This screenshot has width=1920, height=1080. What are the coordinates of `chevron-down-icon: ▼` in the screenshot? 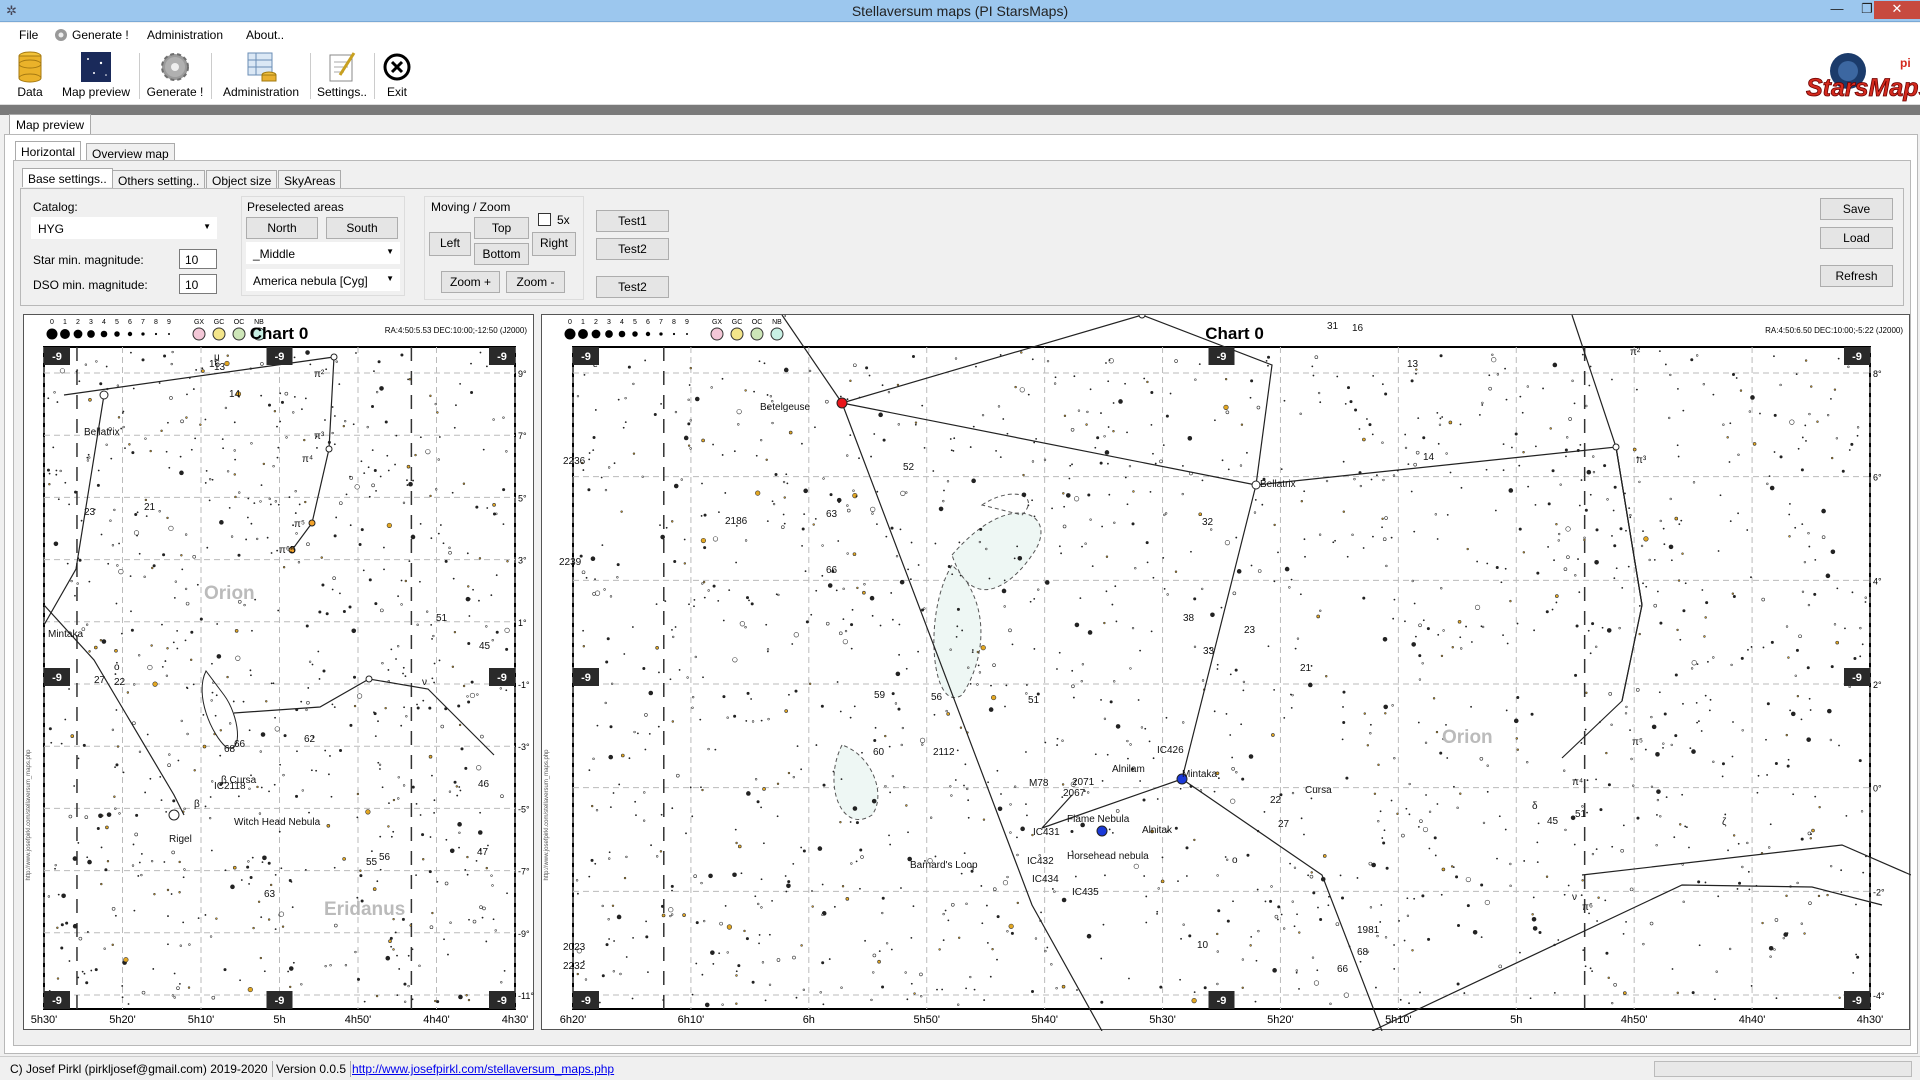 It's located at (207, 226).